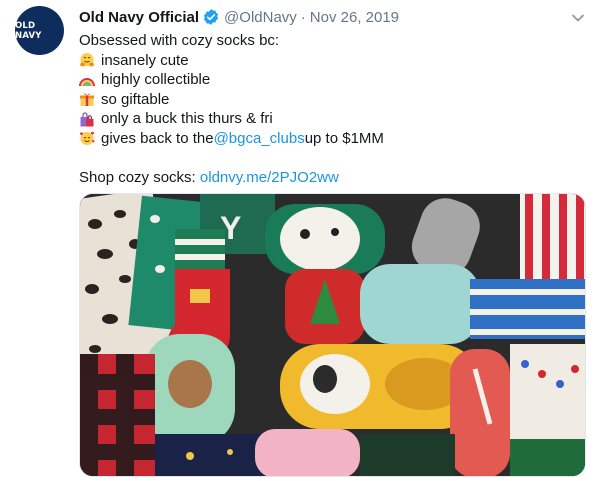  What do you see at coordinates (331, 61) in the screenshot?
I see `tweet-line-1: insanely cute` at bounding box center [331, 61].